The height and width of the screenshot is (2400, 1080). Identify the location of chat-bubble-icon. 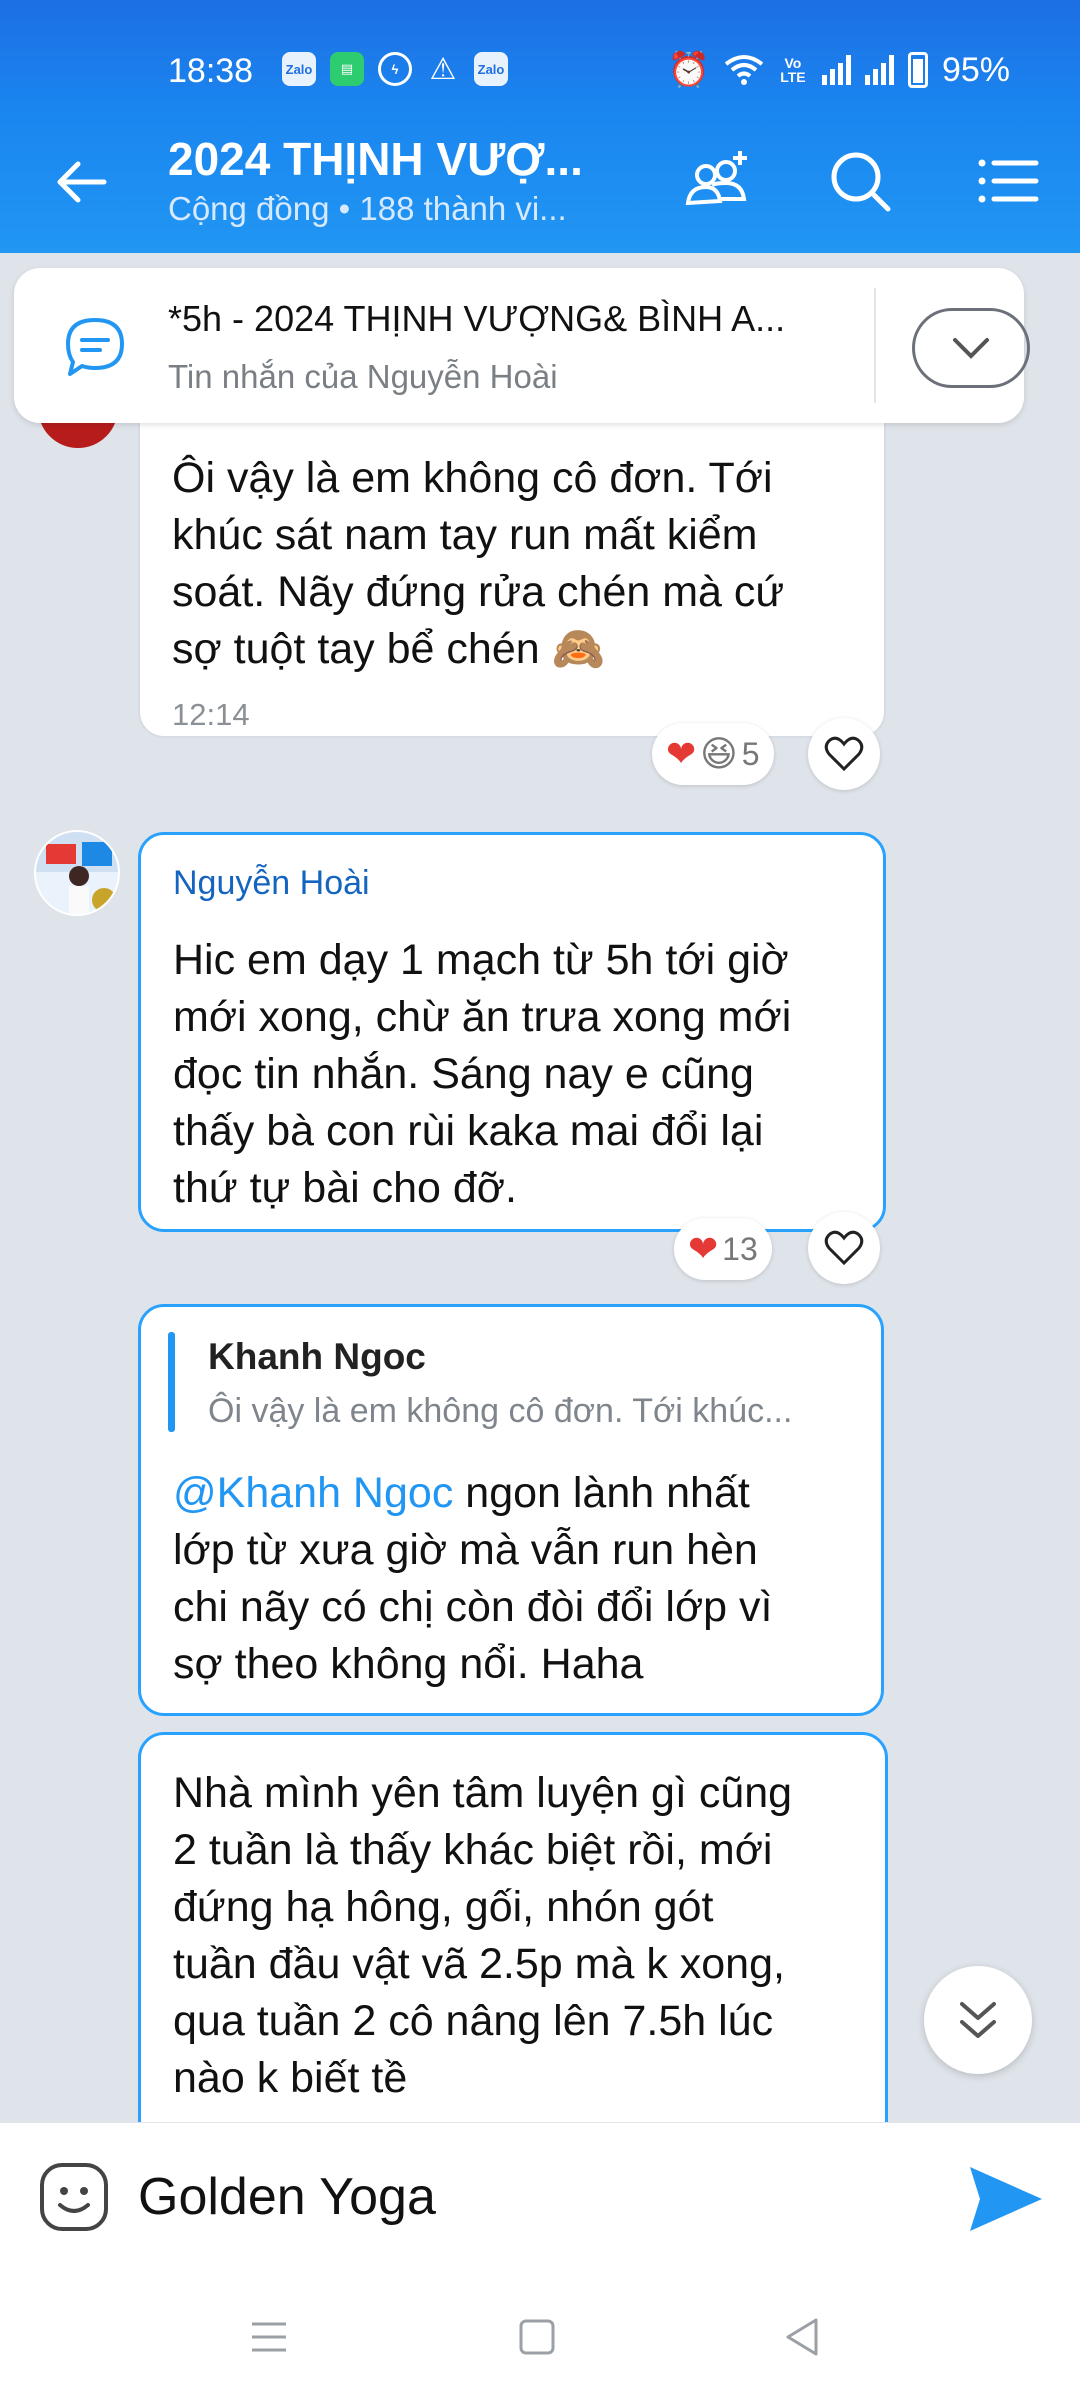
(95, 347).